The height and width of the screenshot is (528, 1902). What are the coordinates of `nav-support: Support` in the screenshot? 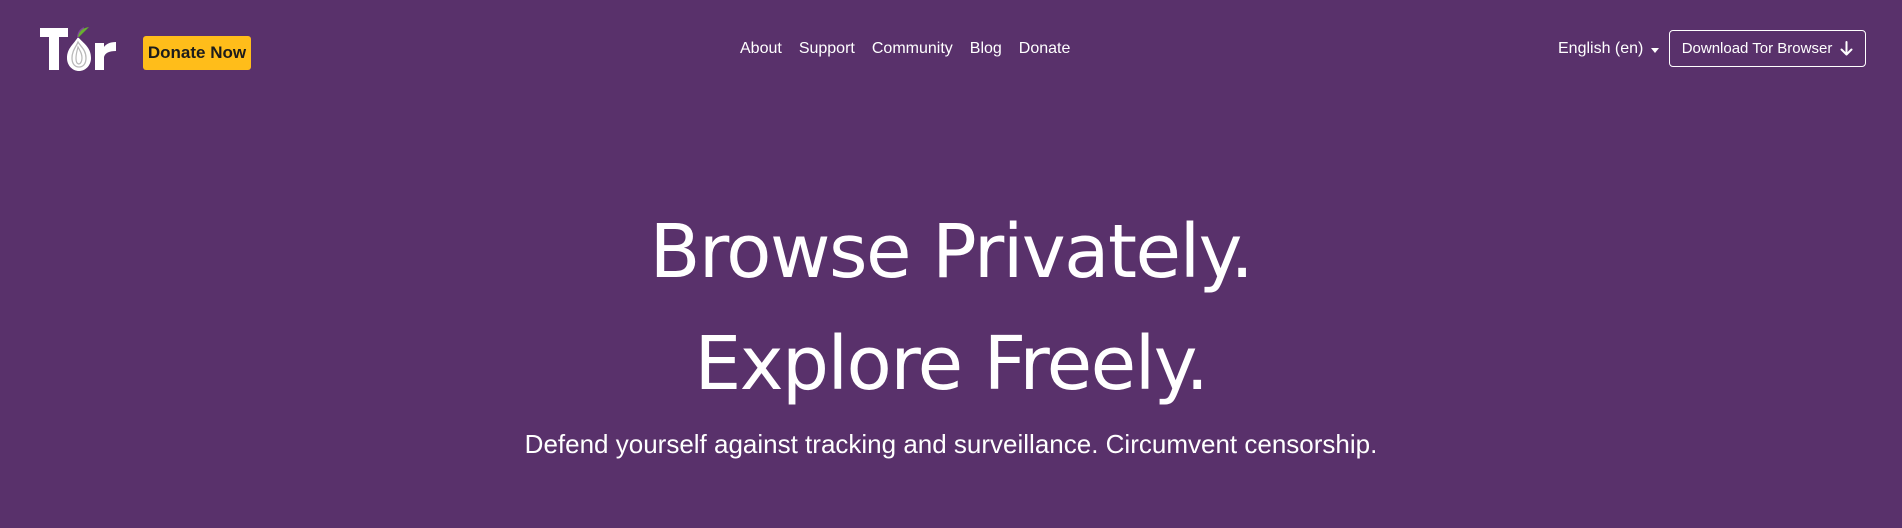 It's located at (827, 49).